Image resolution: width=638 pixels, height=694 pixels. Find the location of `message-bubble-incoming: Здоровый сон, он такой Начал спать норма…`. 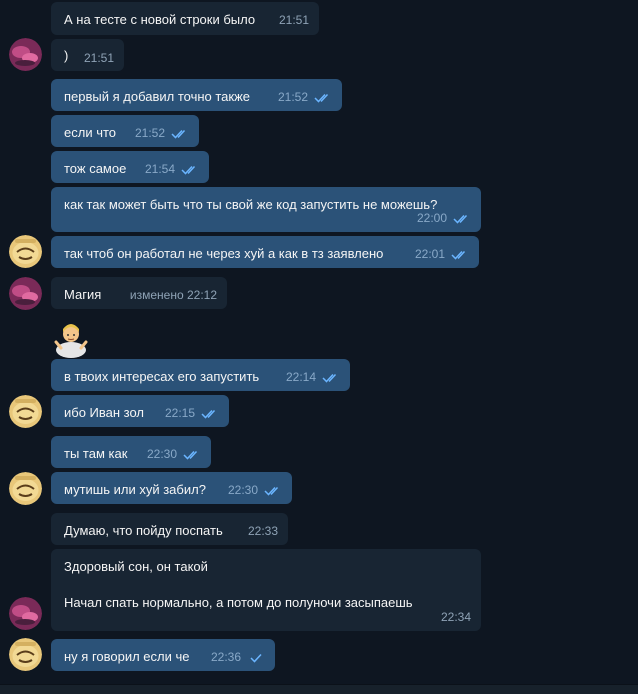

message-bubble-incoming: Здоровый сон, он такой Начал спать норма… is located at coordinates (266, 590).